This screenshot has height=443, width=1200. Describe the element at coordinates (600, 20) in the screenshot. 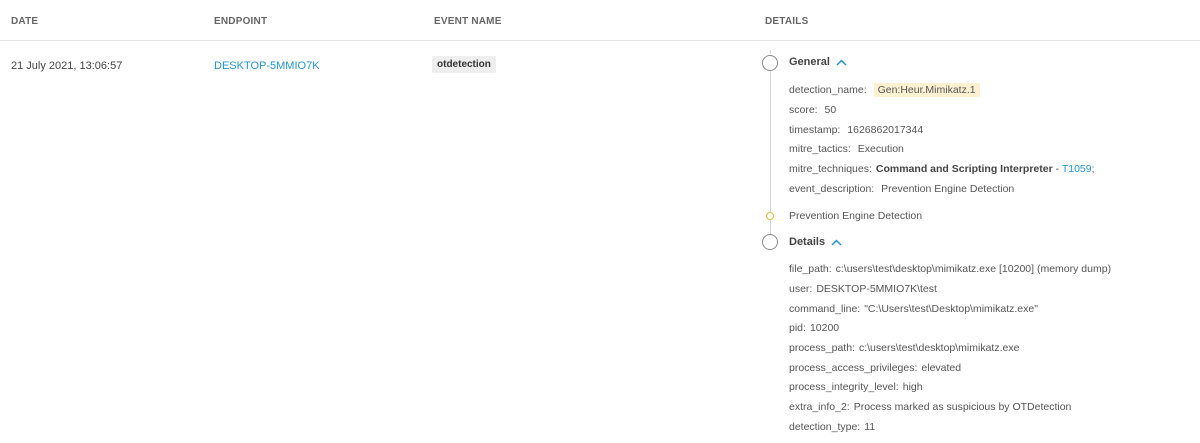

I see `table-header: DATE ENDPOINT EVENT NAME DETAILS` at that location.